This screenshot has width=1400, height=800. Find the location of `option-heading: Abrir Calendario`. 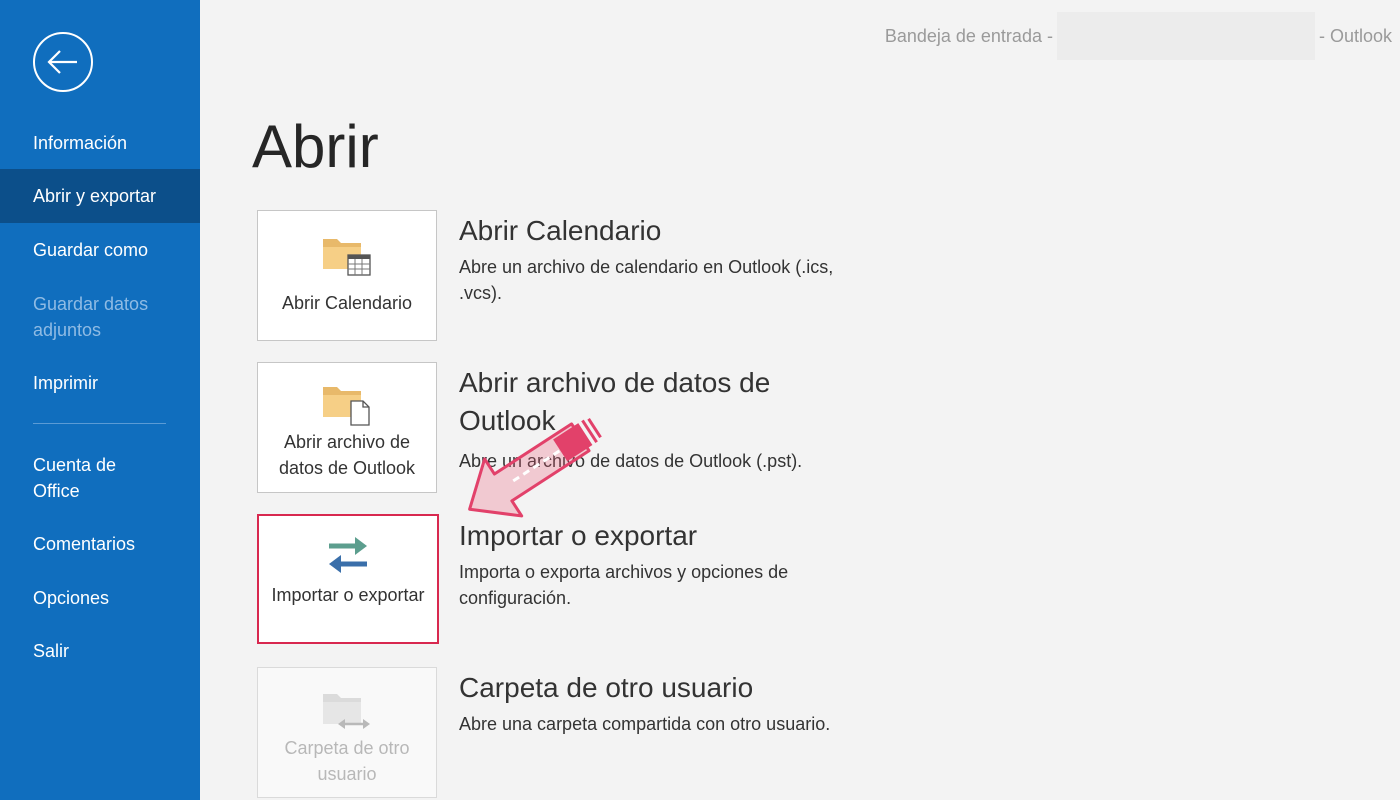

option-heading: Abrir Calendario is located at coordinates (560, 230).